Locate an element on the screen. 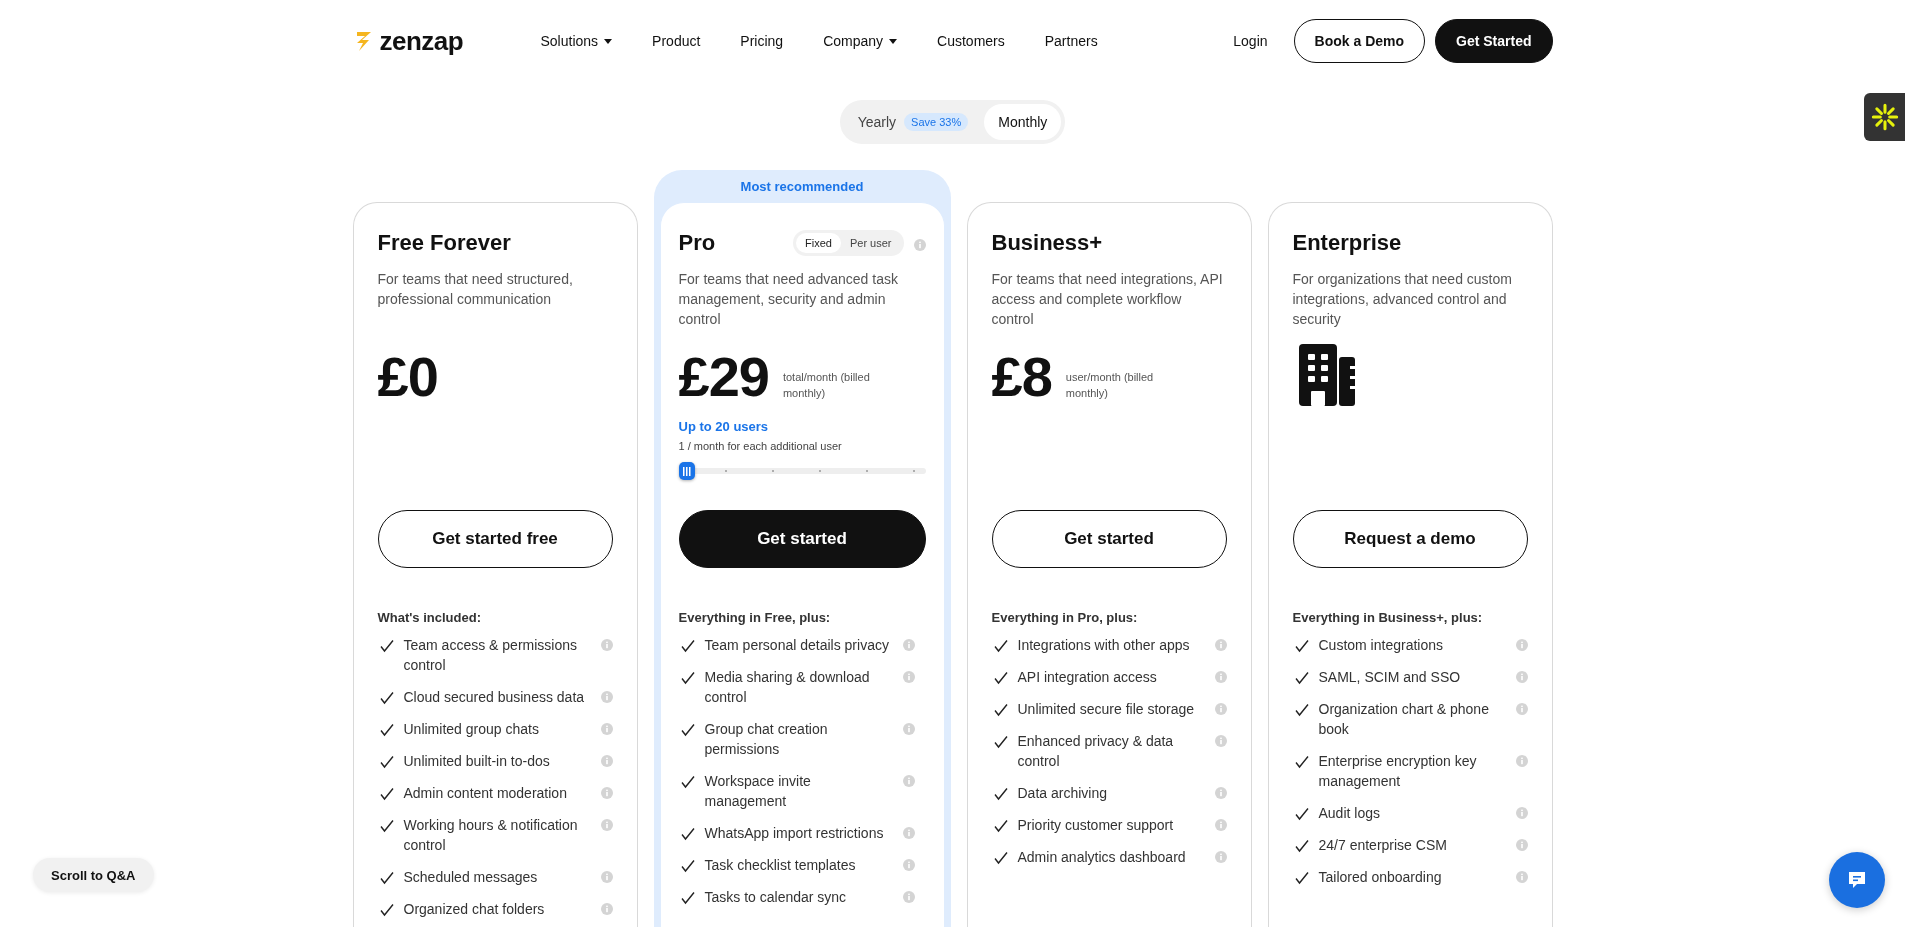 Image resolution: width=1905 pixels, height=929 pixels. features-heading: Everything in Pro, plus: is located at coordinates (1065, 617).